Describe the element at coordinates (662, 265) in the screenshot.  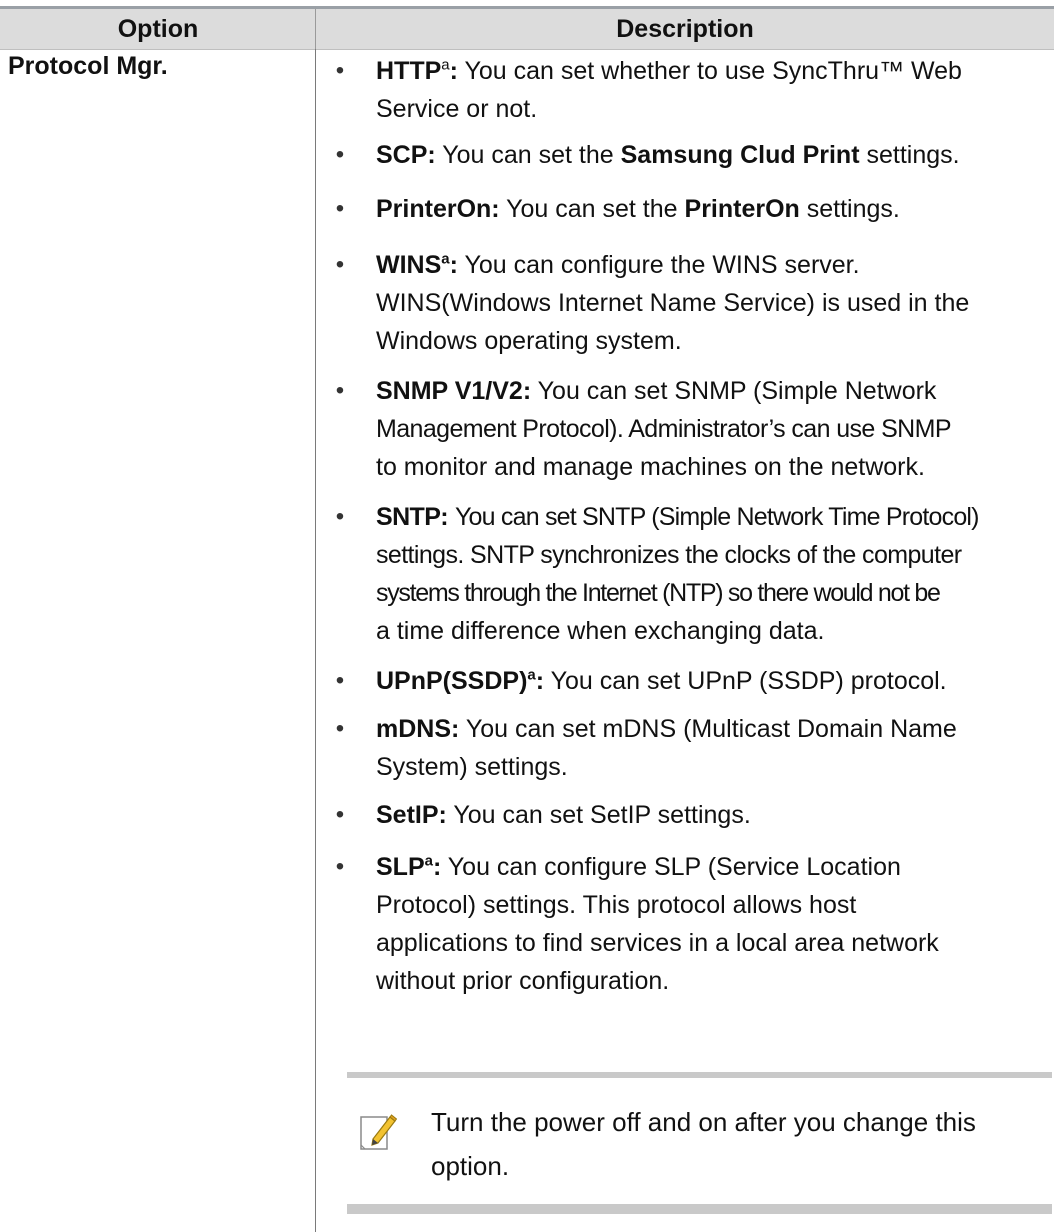
I see `item-text-line: You can configure the WINS server.` at that location.